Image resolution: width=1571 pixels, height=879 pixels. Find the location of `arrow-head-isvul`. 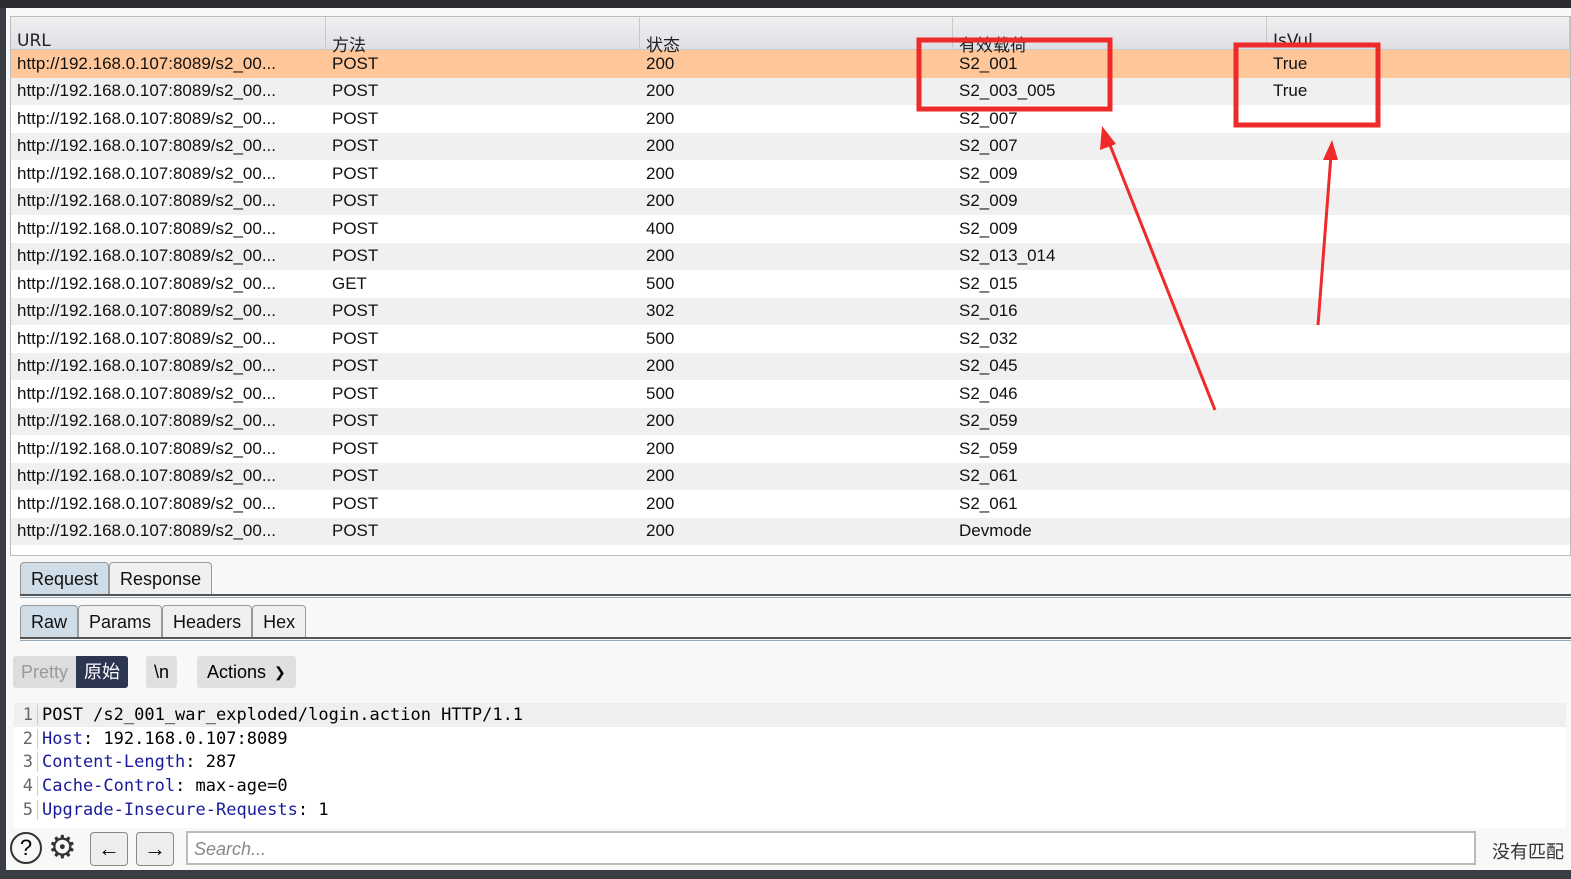

arrow-head-isvul is located at coordinates (1330, 150).